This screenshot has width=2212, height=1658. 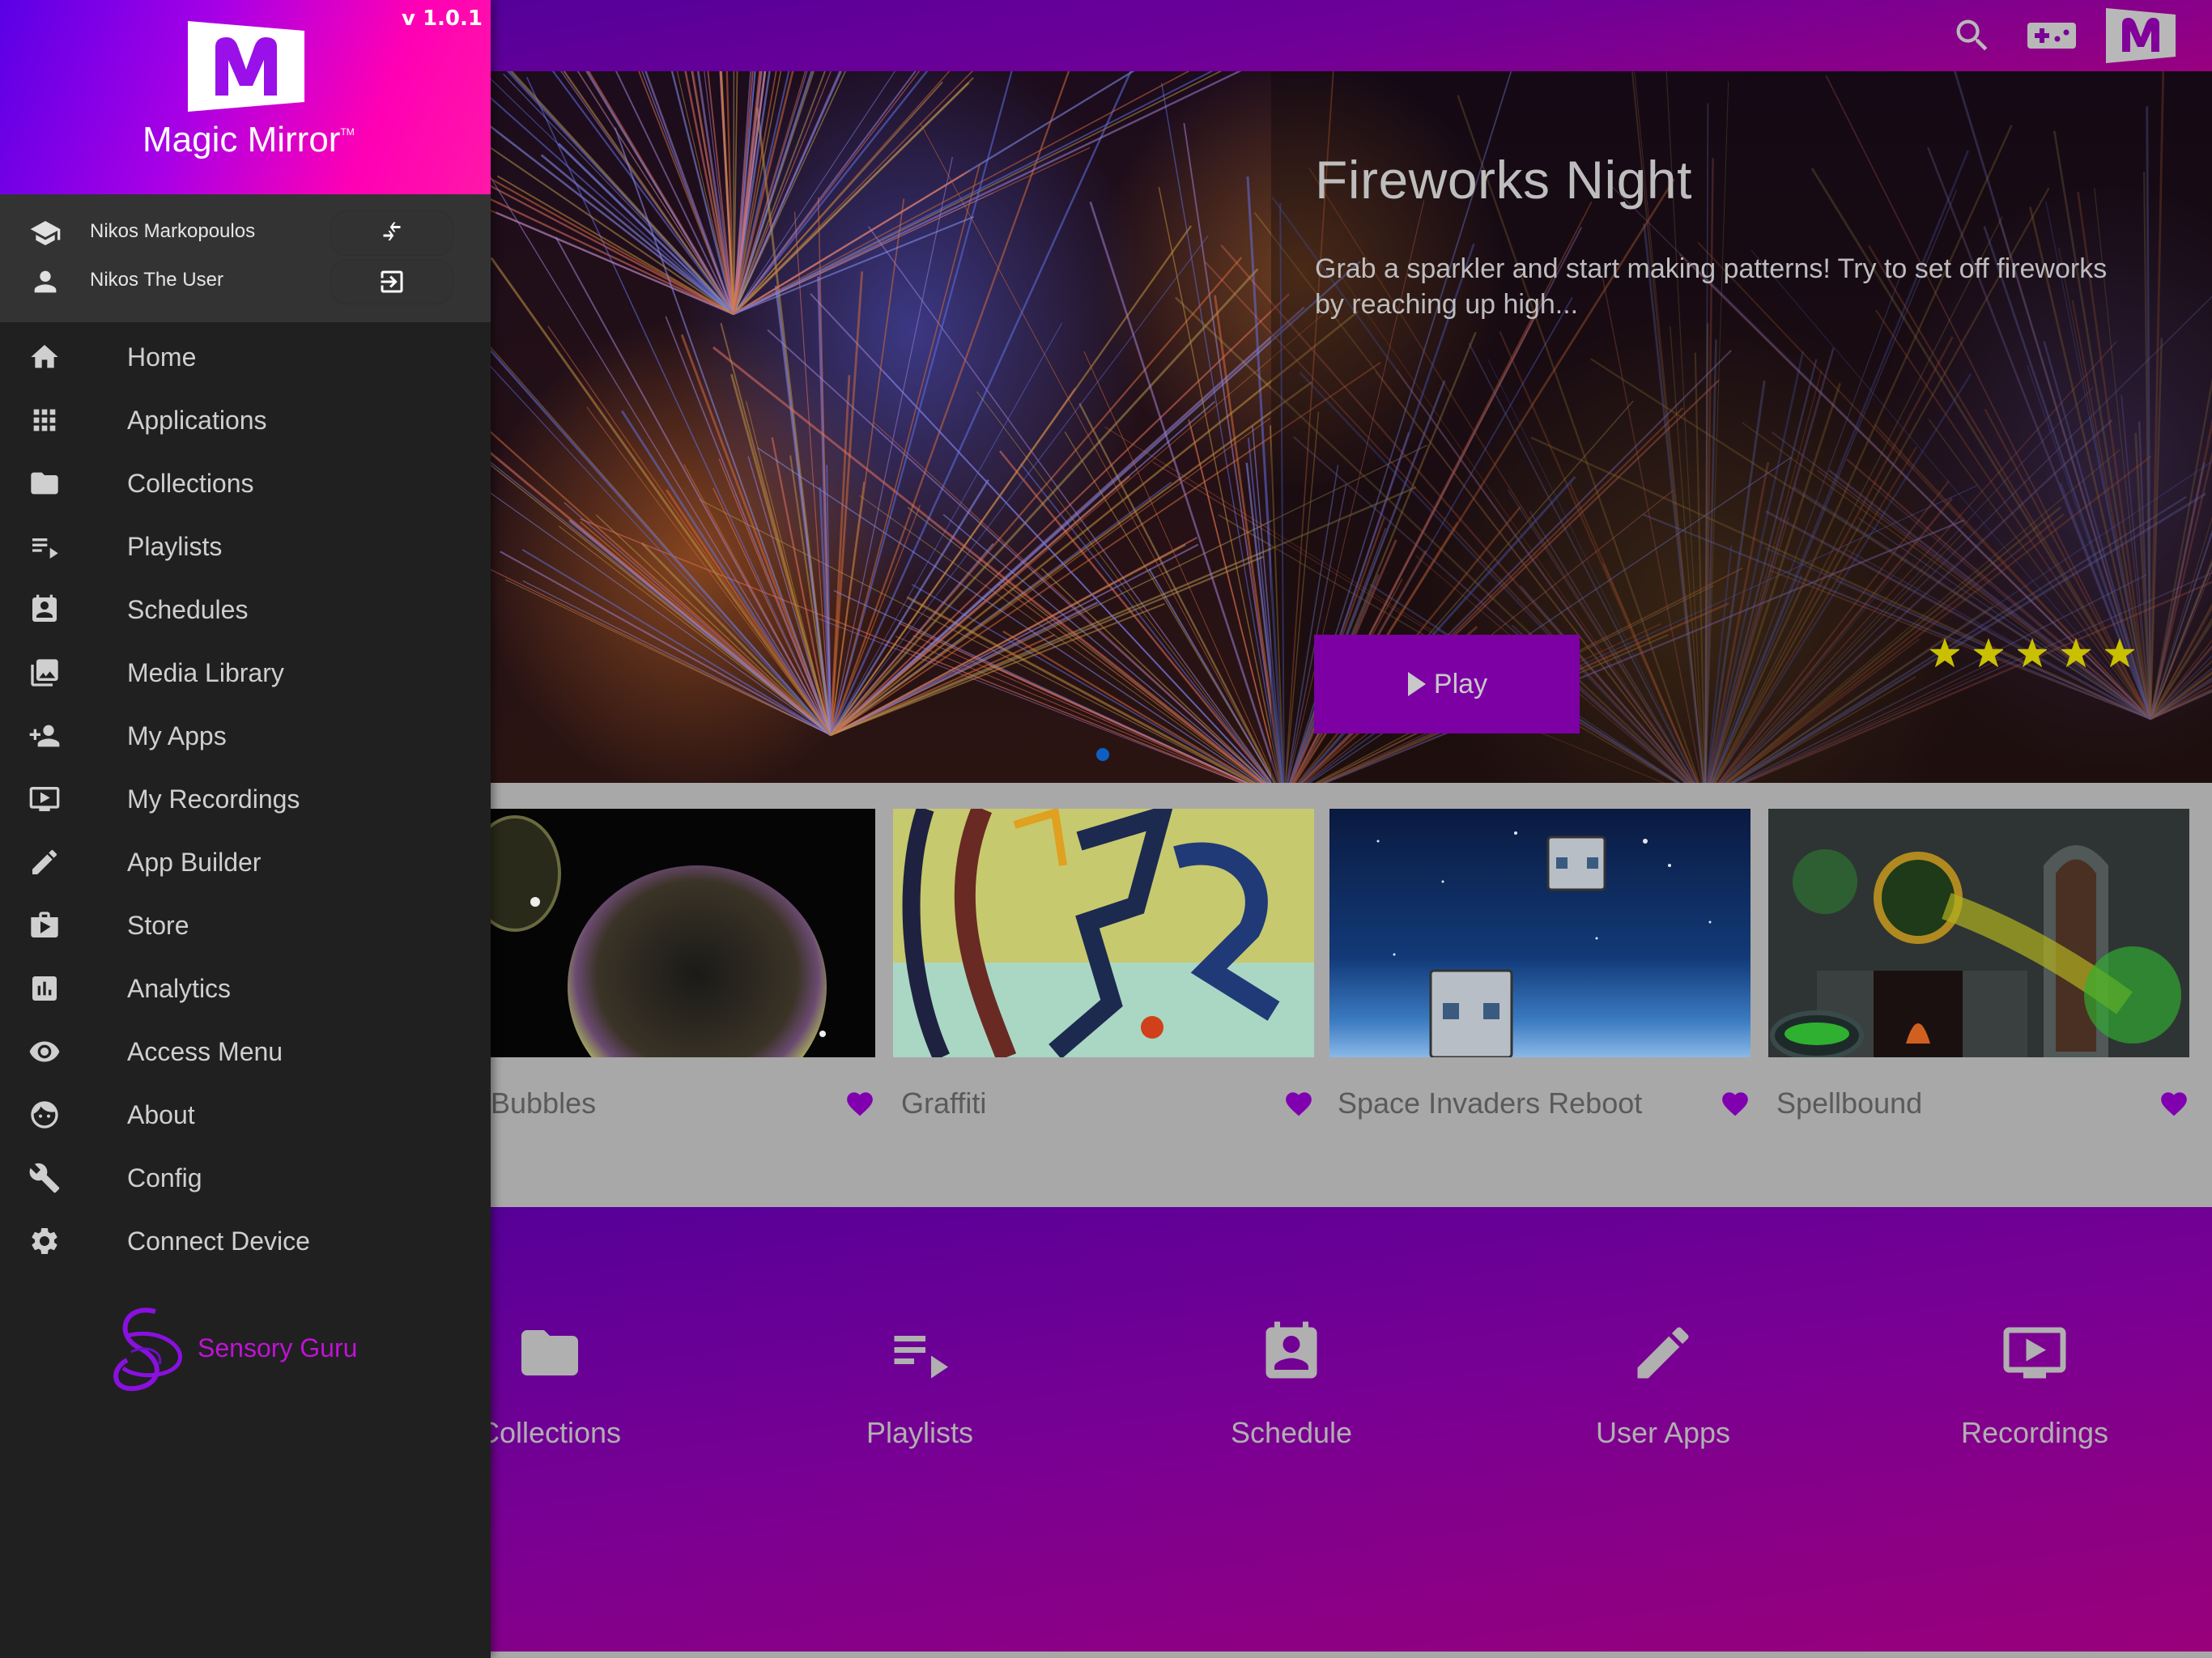 What do you see at coordinates (188, 609) in the screenshot?
I see `sidebar-item-label: Schedules` at bounding box center [188, 609].